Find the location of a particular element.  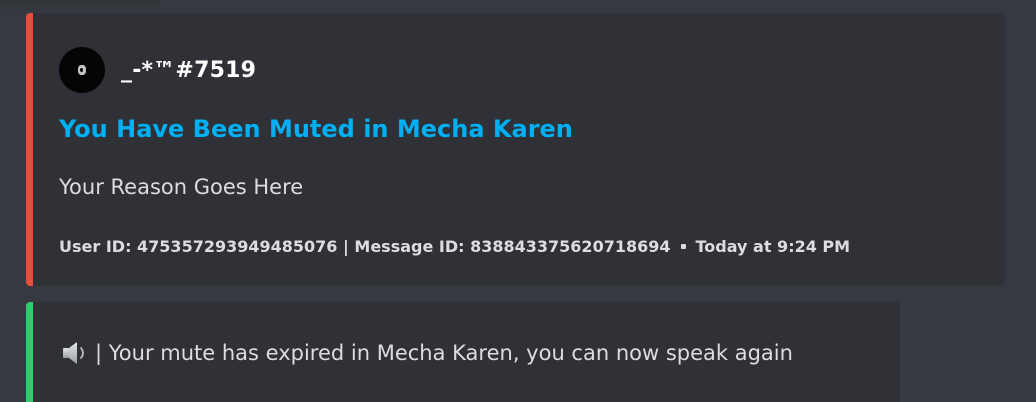

avatar-icon is located at coordinates (82, 70).